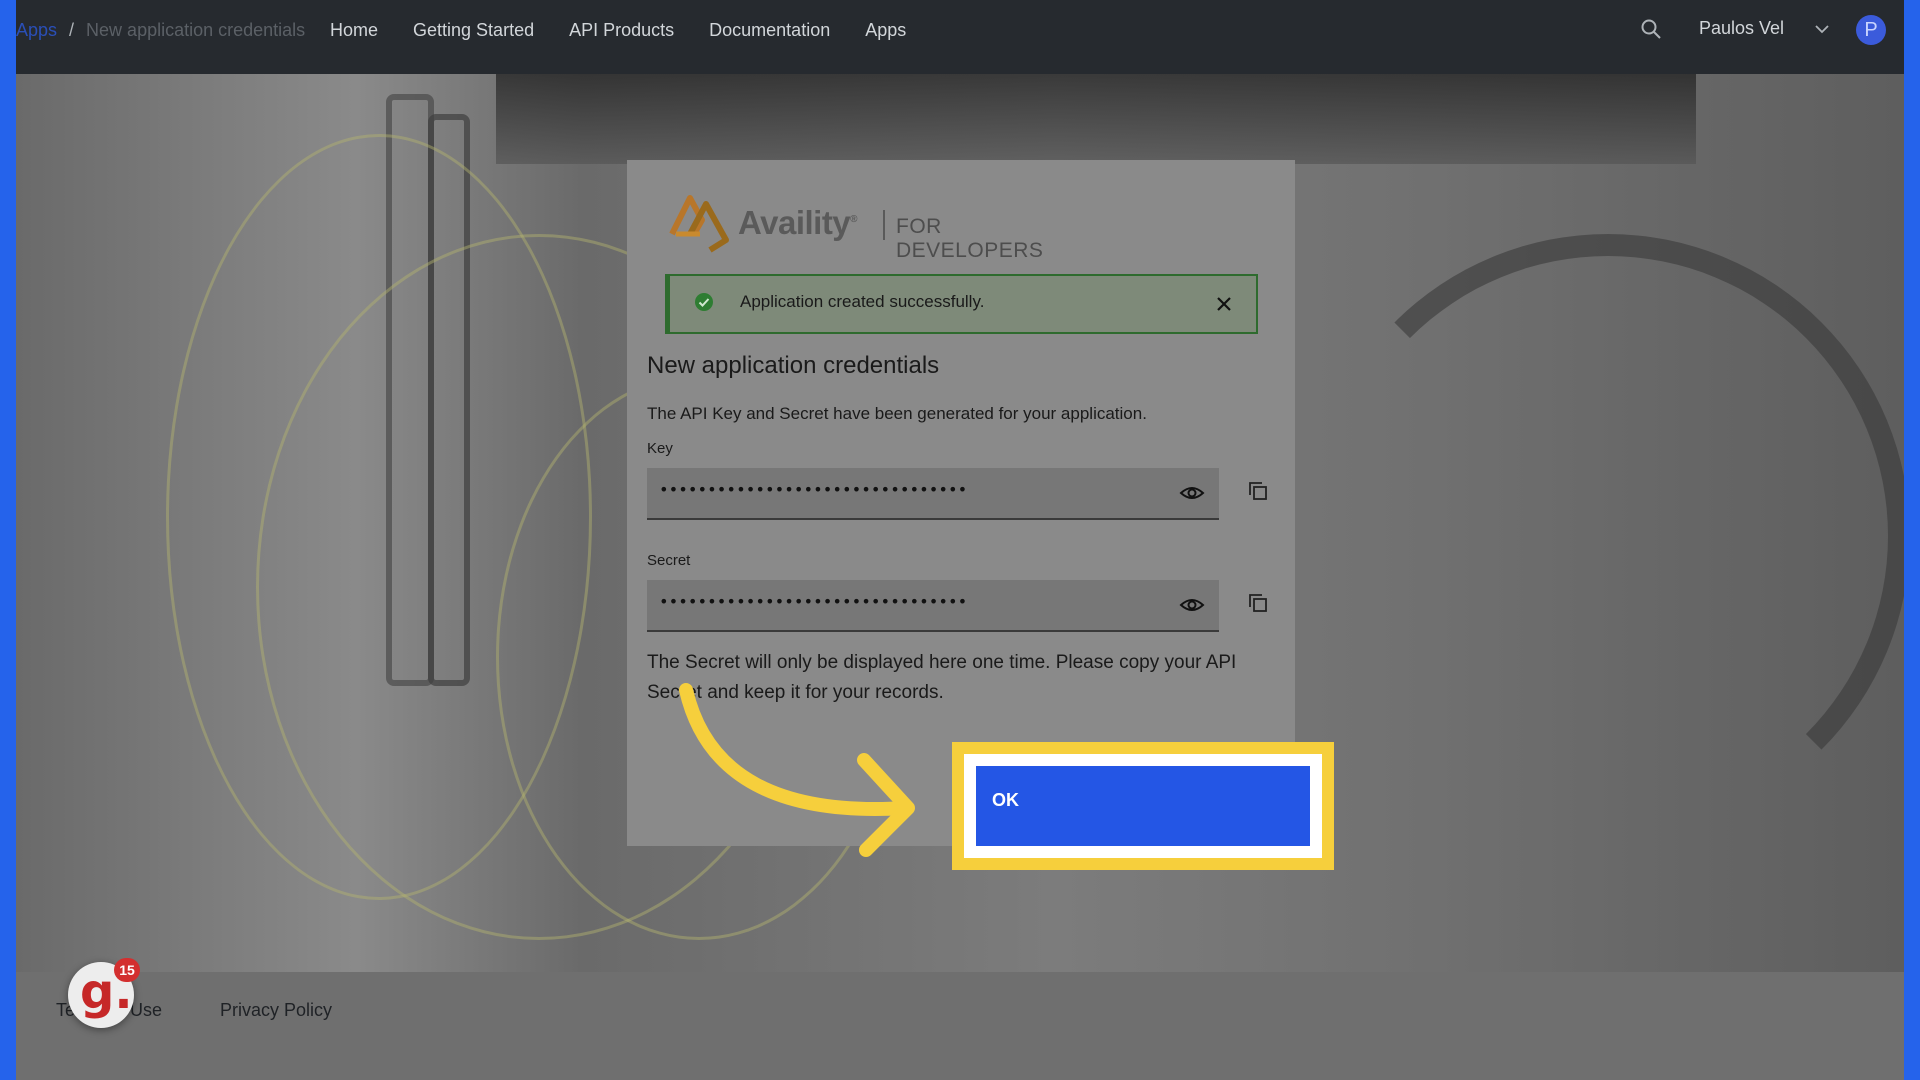 The width and height of the screenshot is (1920, 1080). I want to click on logo-brand-text: Availity®, so click(797, 223).